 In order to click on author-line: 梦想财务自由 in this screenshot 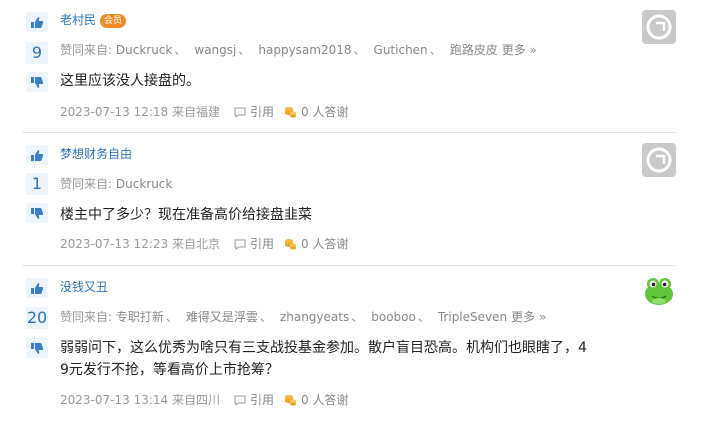, I will do `click(96, 154)`.